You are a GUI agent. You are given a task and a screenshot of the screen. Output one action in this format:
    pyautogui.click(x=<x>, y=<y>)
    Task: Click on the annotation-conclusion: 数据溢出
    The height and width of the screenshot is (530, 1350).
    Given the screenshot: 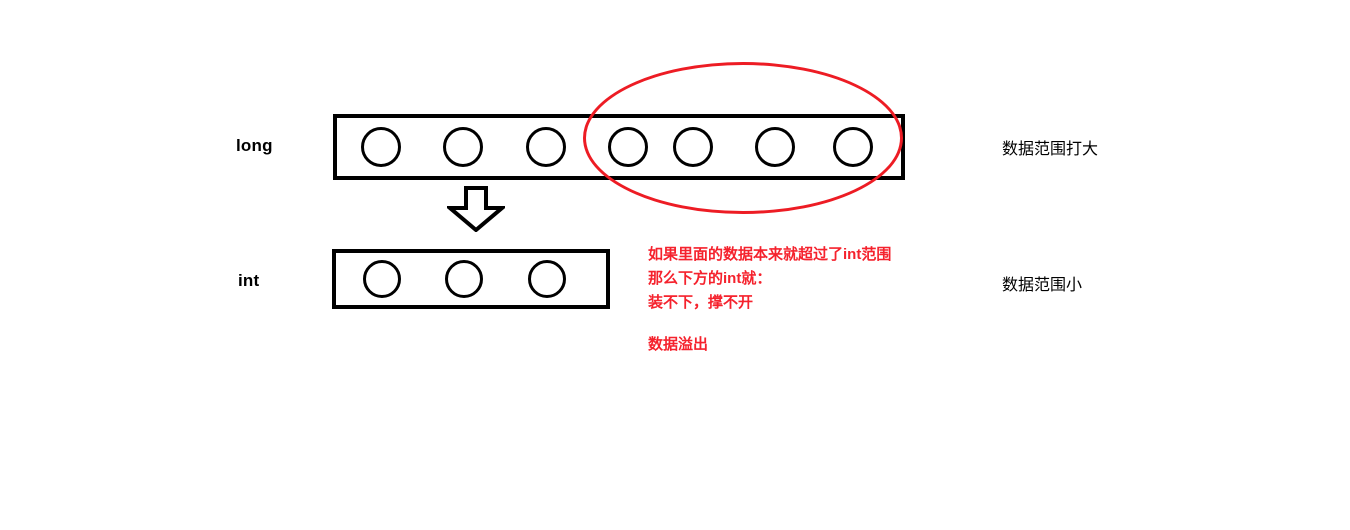 What is the action you would take?
    pyautogui.click(x=678, y=344)
    